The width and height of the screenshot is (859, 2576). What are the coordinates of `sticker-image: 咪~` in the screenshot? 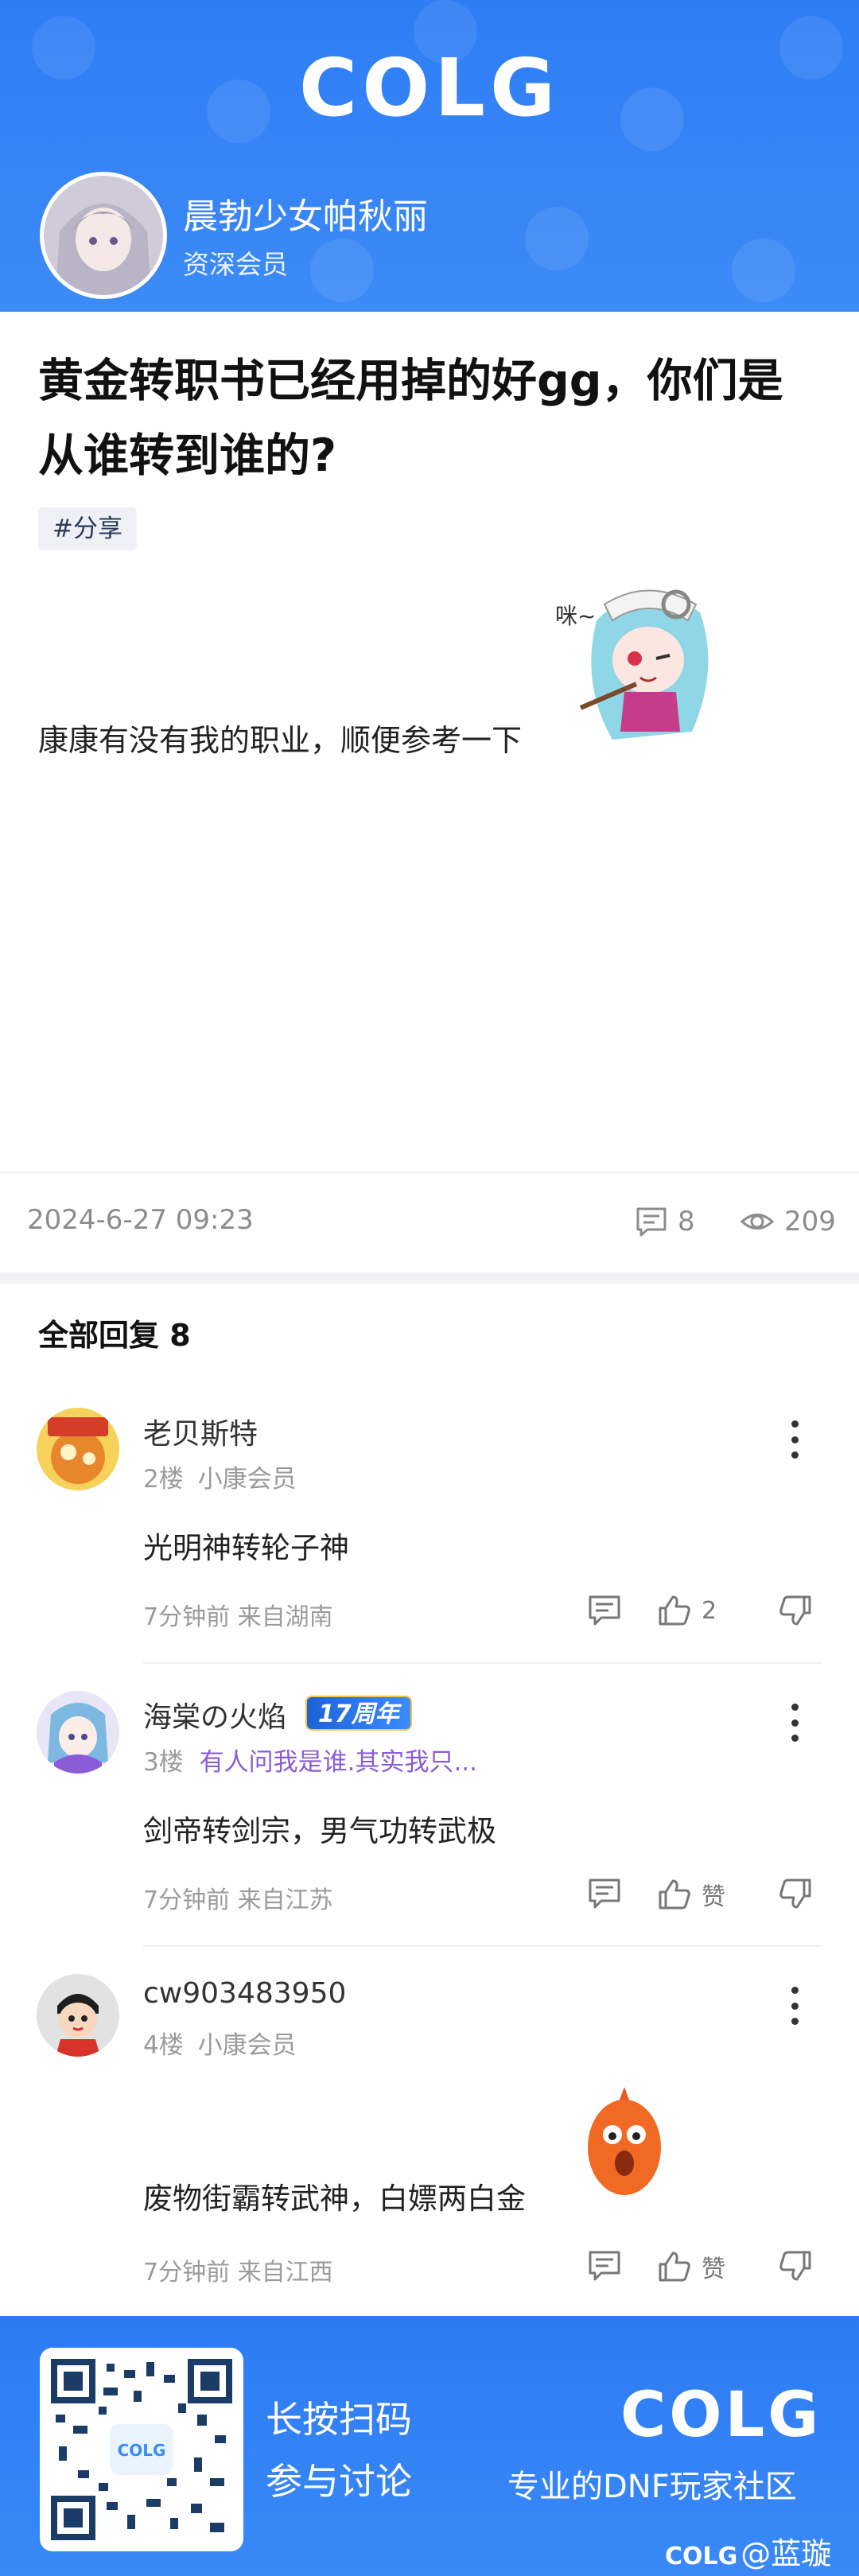 It's located at (644, 664).